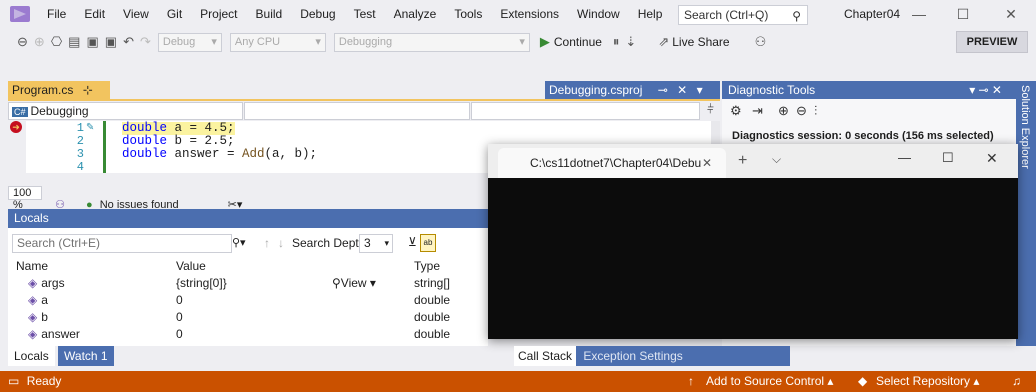 The width and height of the screenshot is (1036, 392). What do you see at coordinates (145, 42) in the screenshot?
I see `redo-icon: ↷` at bounding box center [145, 42].